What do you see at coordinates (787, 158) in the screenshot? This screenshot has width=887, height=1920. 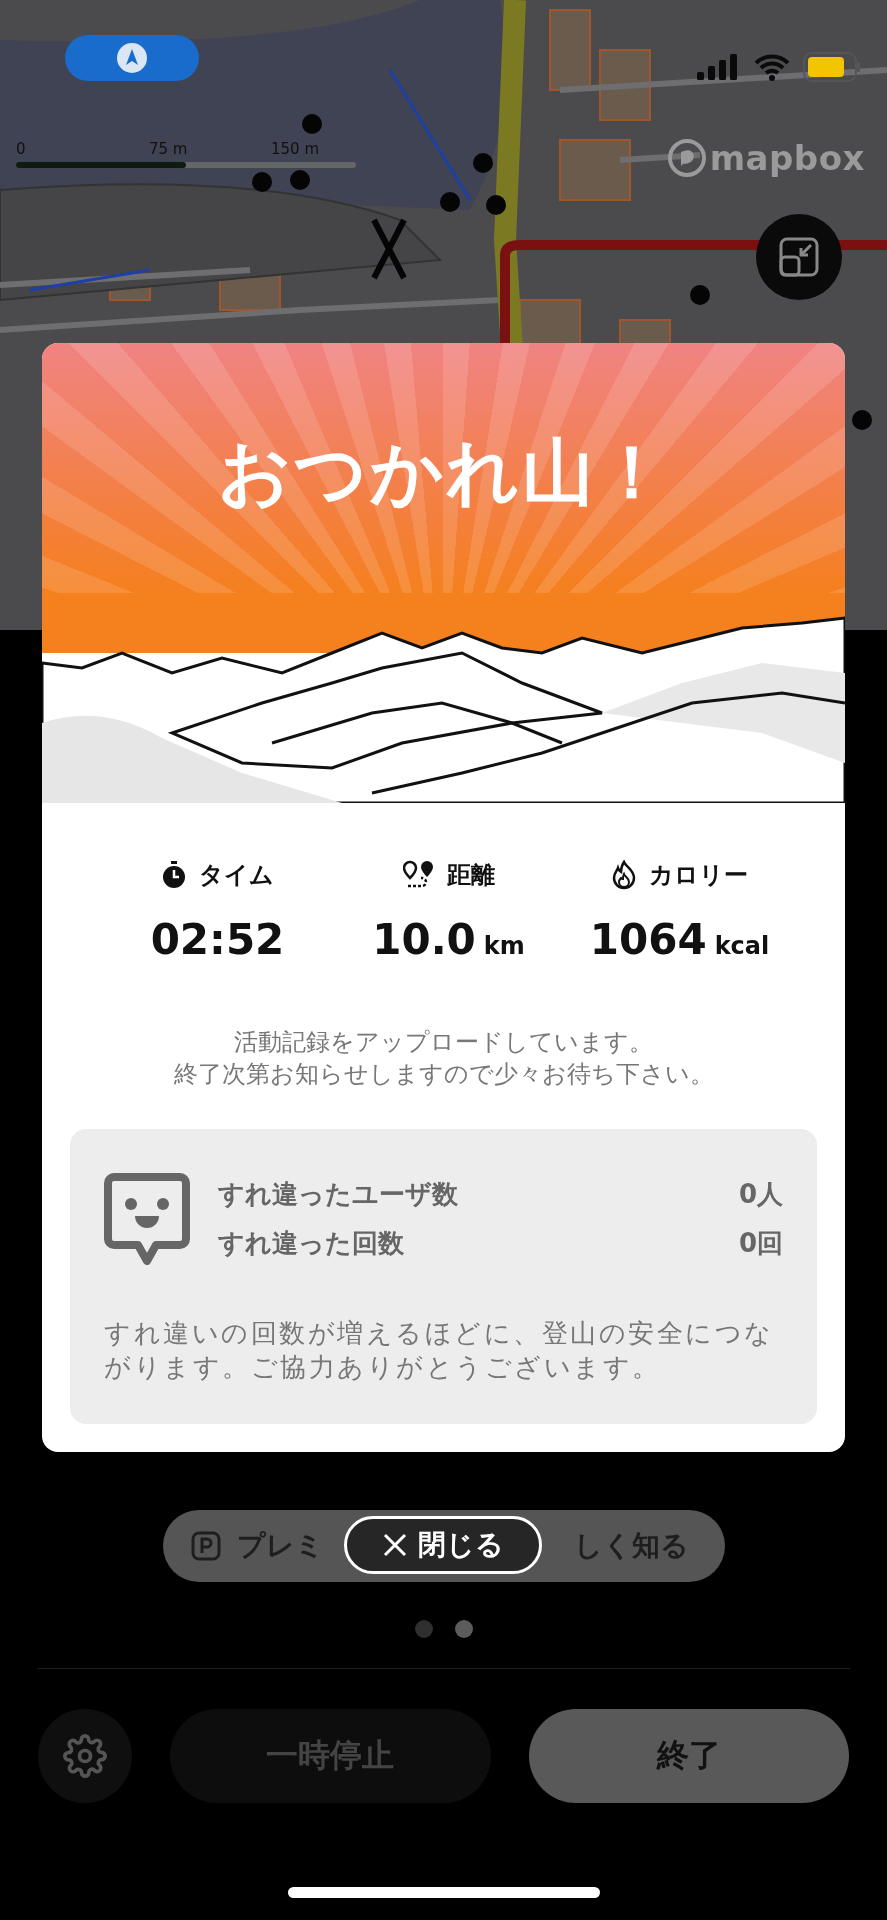 I see `mapbox-logo-text: mapbox` at bounding box center [787, 158].